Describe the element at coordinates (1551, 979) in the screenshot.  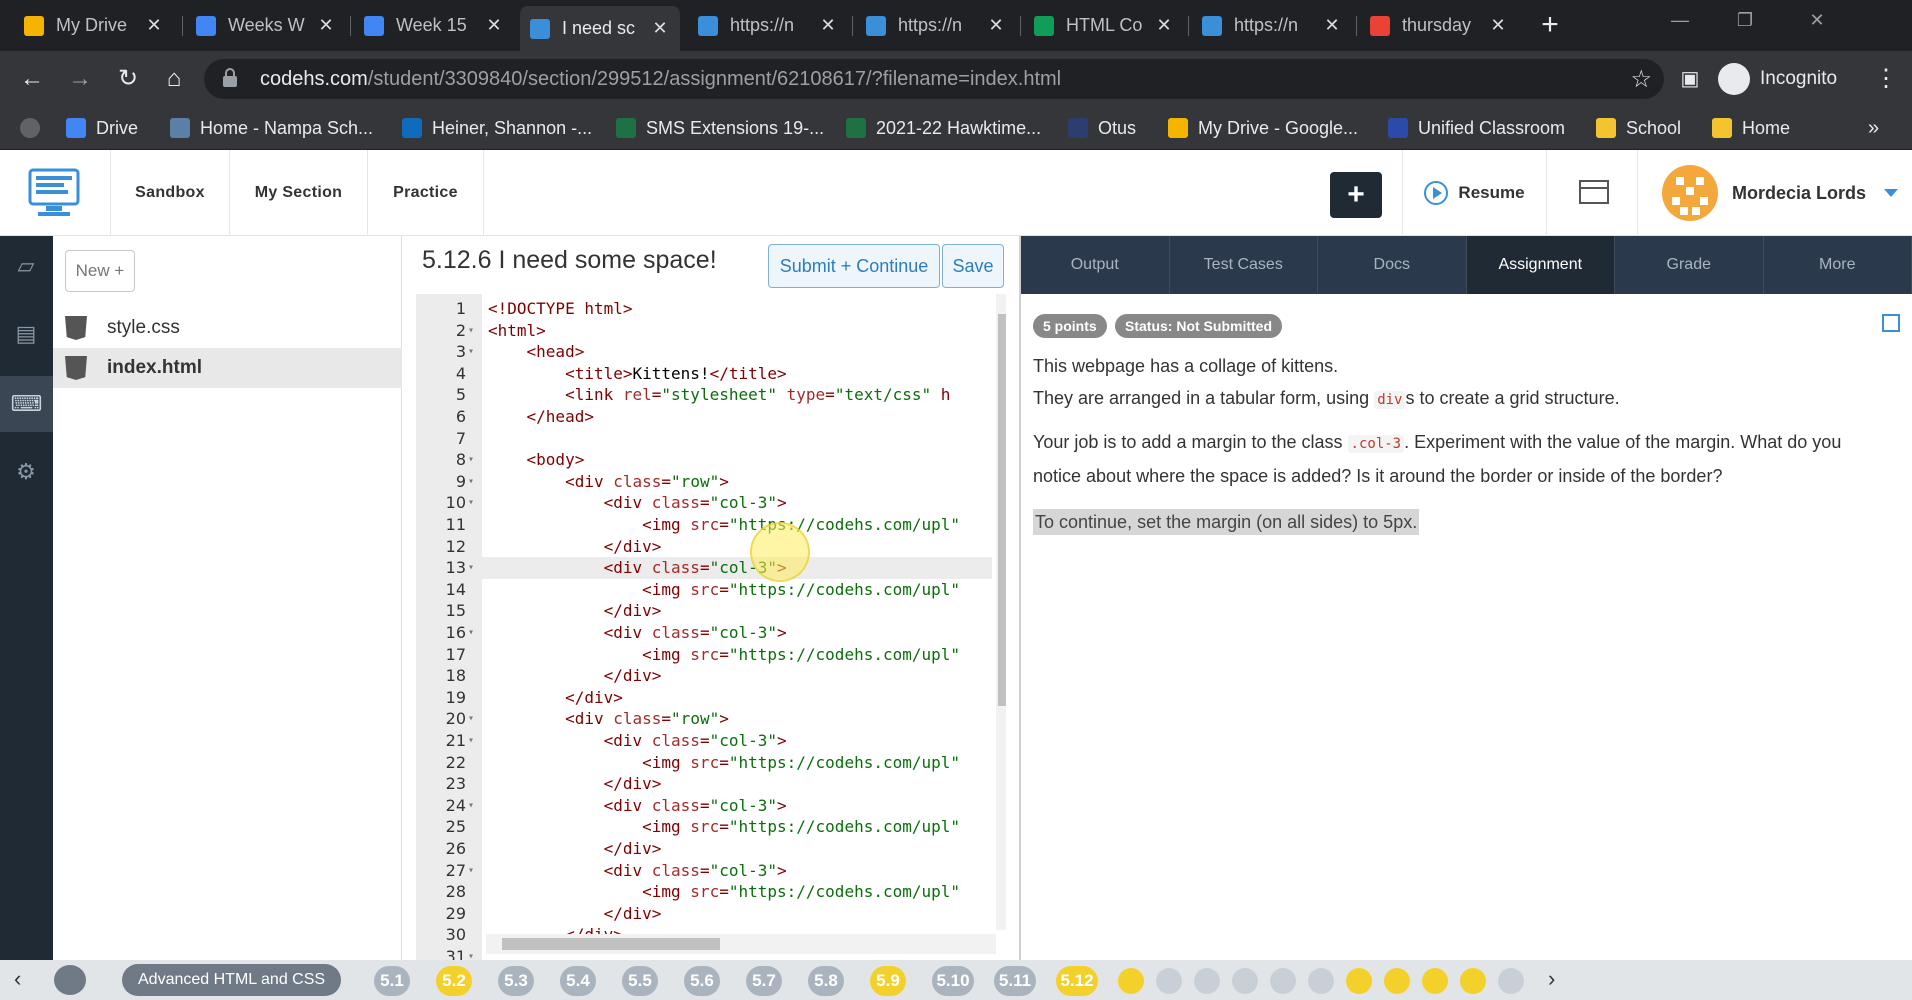
I see `scroll-right-icon: ›` at that location.